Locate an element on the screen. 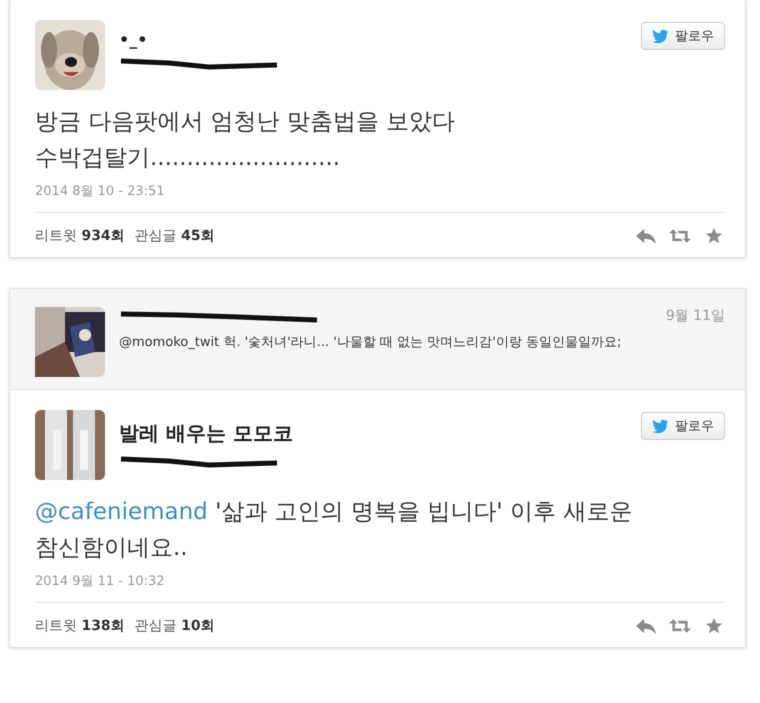  mention-link: @cafeniemand is located at coordinates (121, 512).